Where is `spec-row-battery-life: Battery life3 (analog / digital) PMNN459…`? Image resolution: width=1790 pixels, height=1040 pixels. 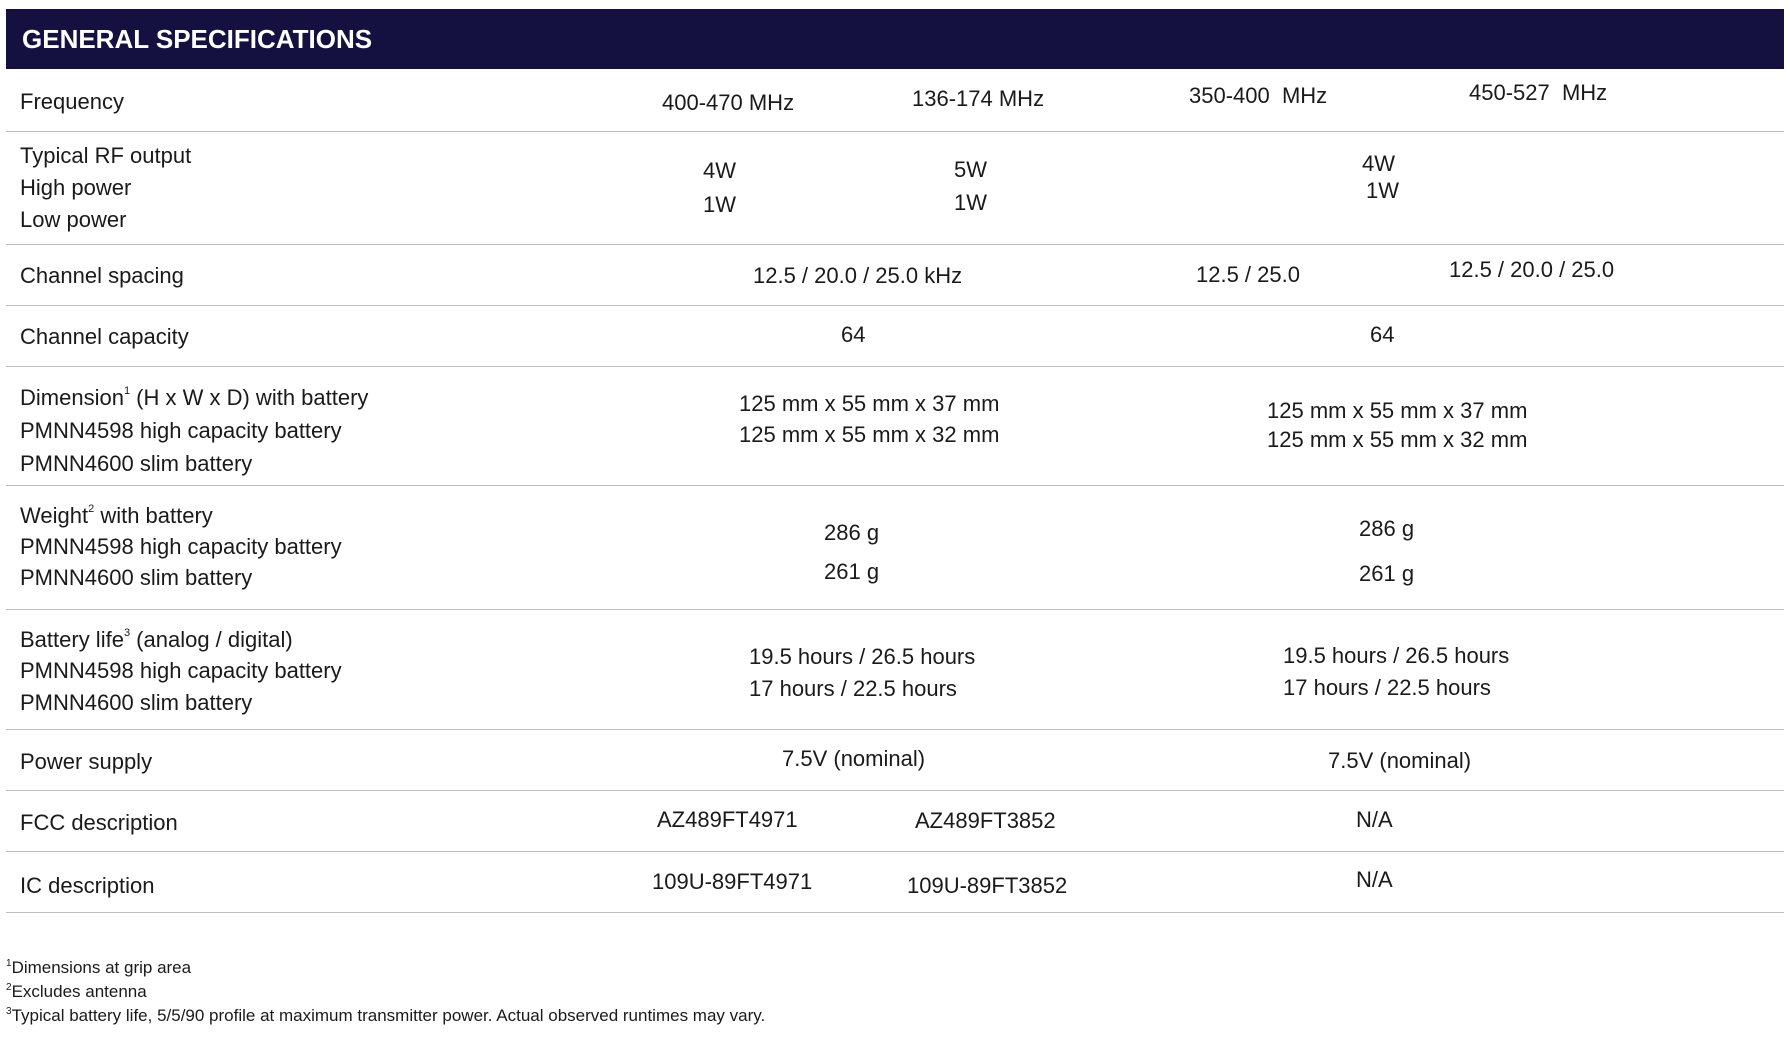 spec-row-battery-life: Battery life3 (analog / digital) PMNN459… is located at coordinates (895, 669).